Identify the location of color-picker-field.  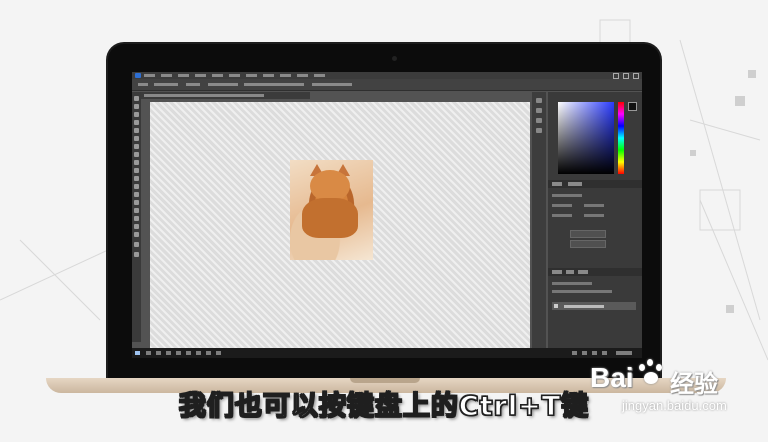
(586, 138).